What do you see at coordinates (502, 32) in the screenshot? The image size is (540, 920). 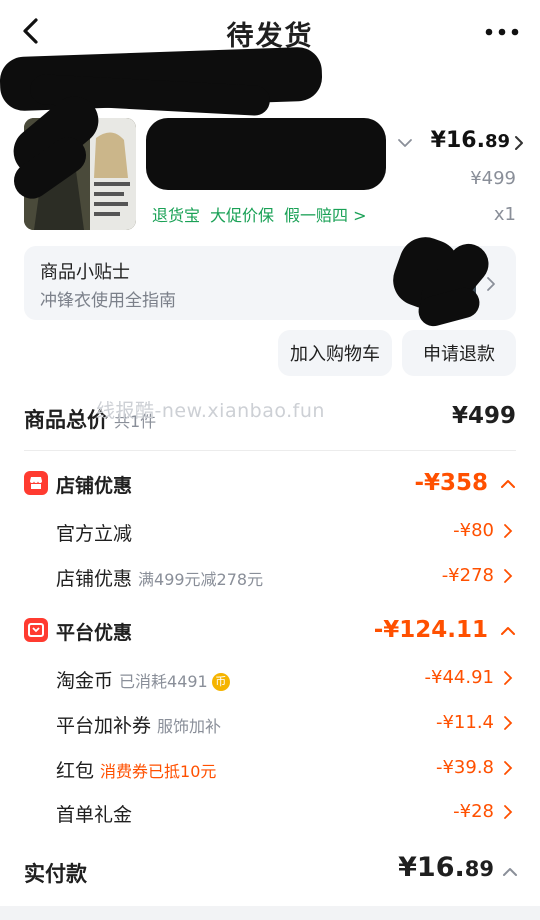 I see `more-options-icon` at bounding box center [502, 32].